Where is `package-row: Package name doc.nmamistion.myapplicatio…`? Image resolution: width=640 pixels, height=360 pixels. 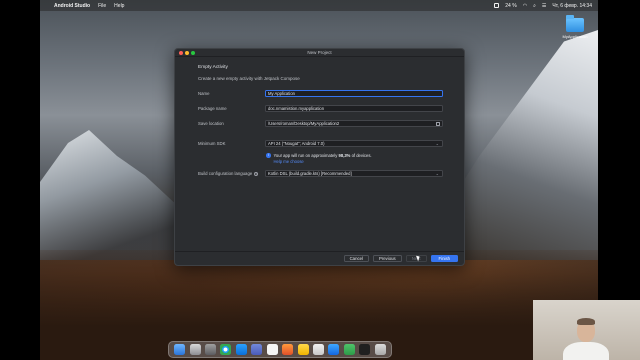
package-row: Package name doc.nmamistion.myapplicatio… is located at coordinates (320, 108).